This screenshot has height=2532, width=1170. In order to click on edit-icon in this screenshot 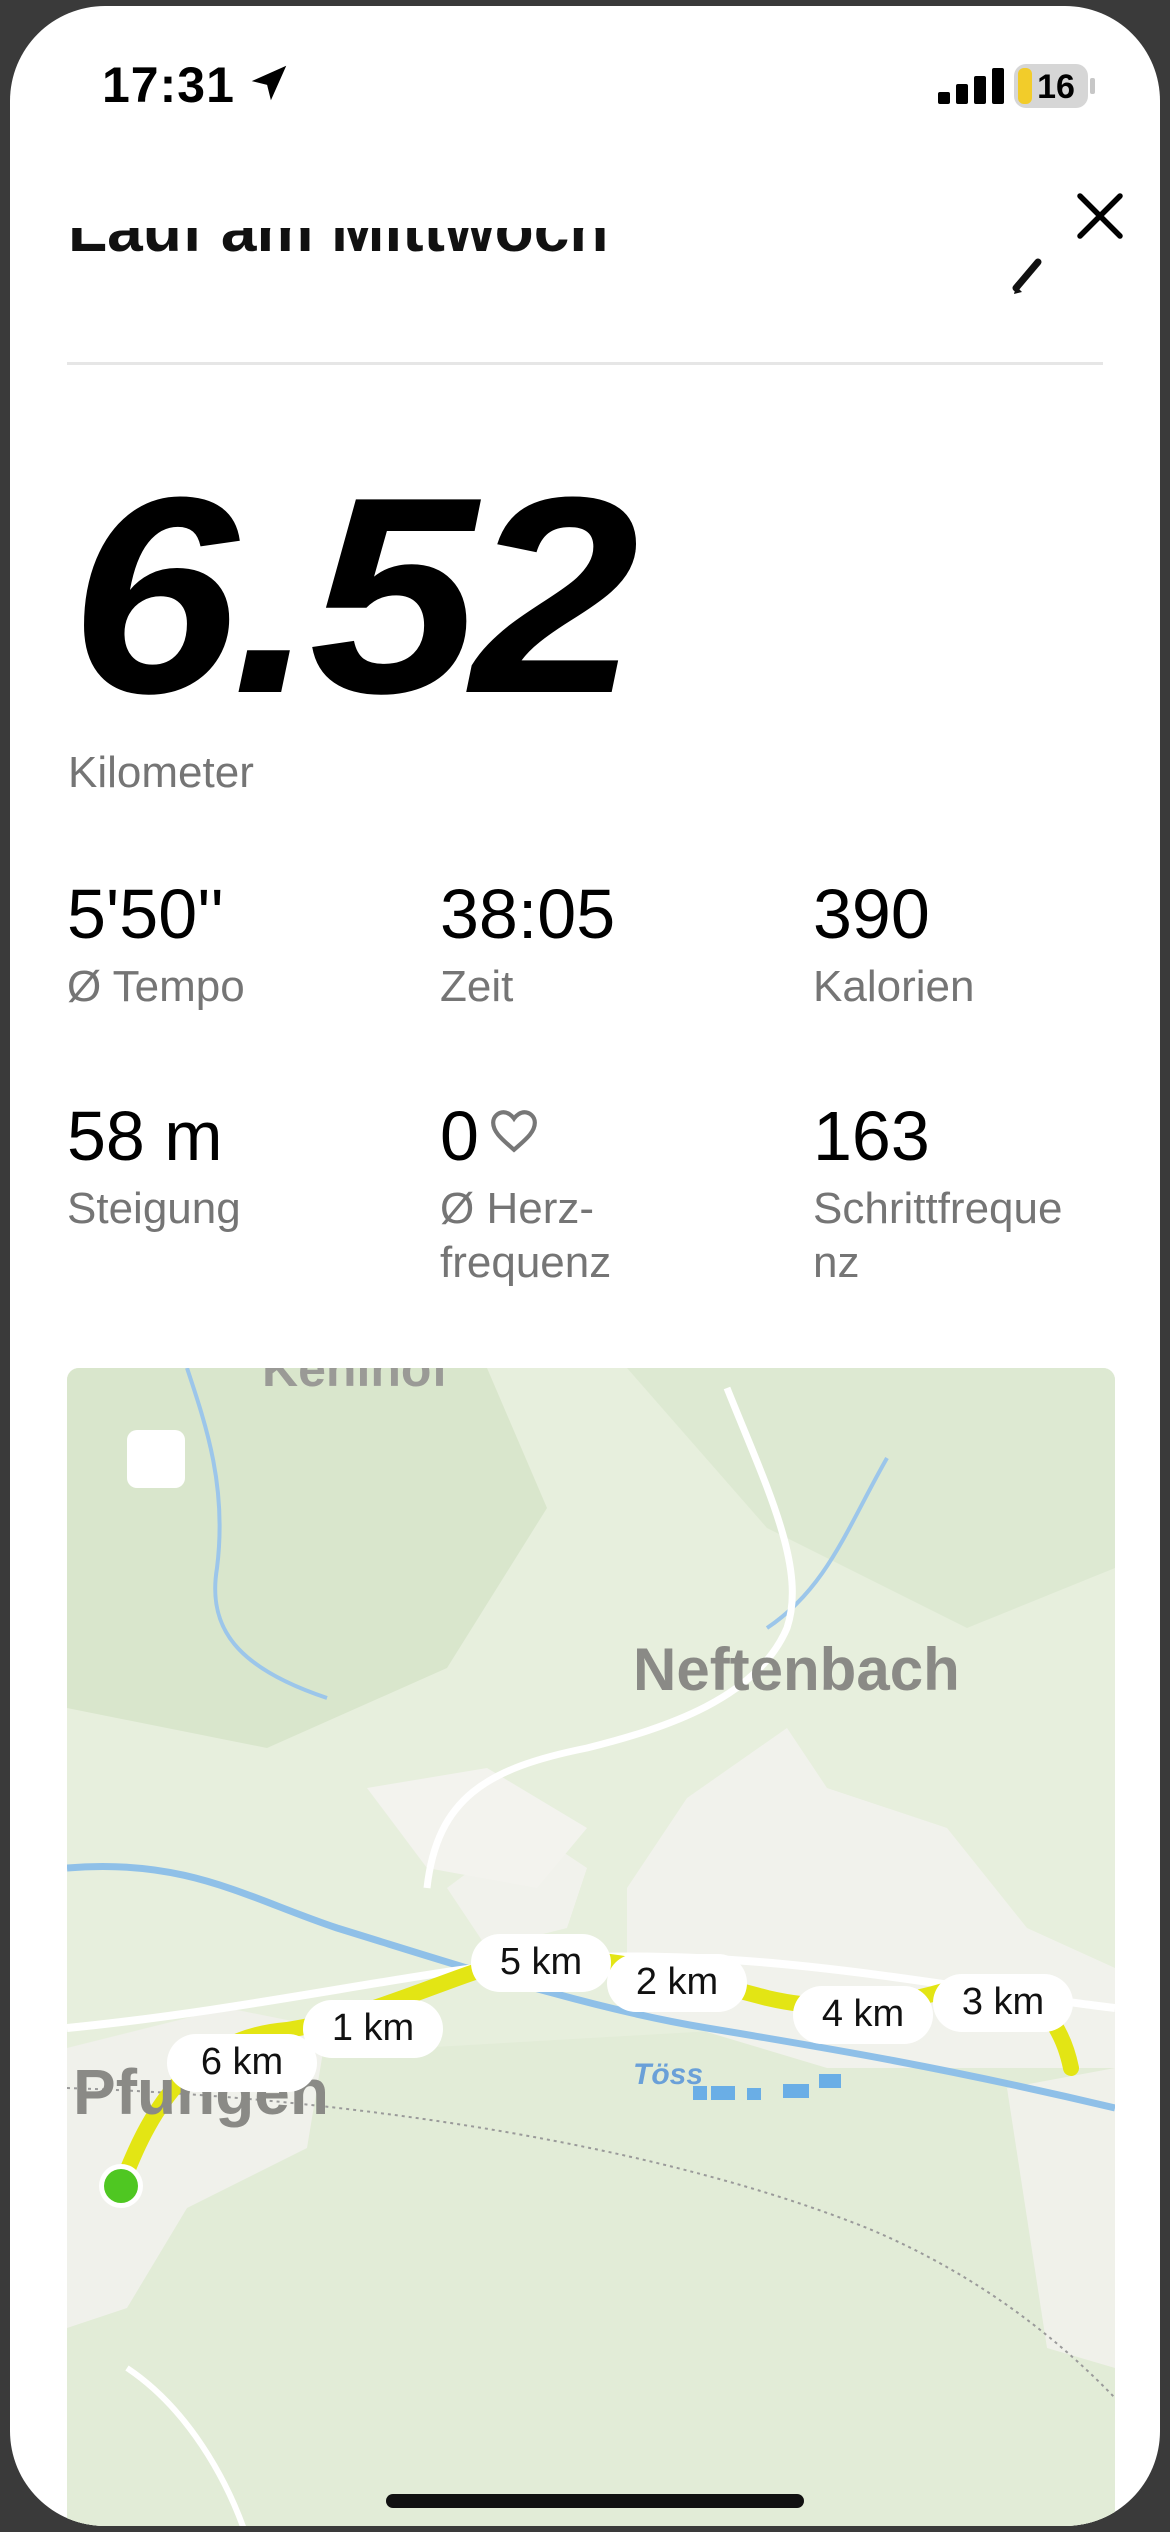, I will do `click(1040, 276)`.